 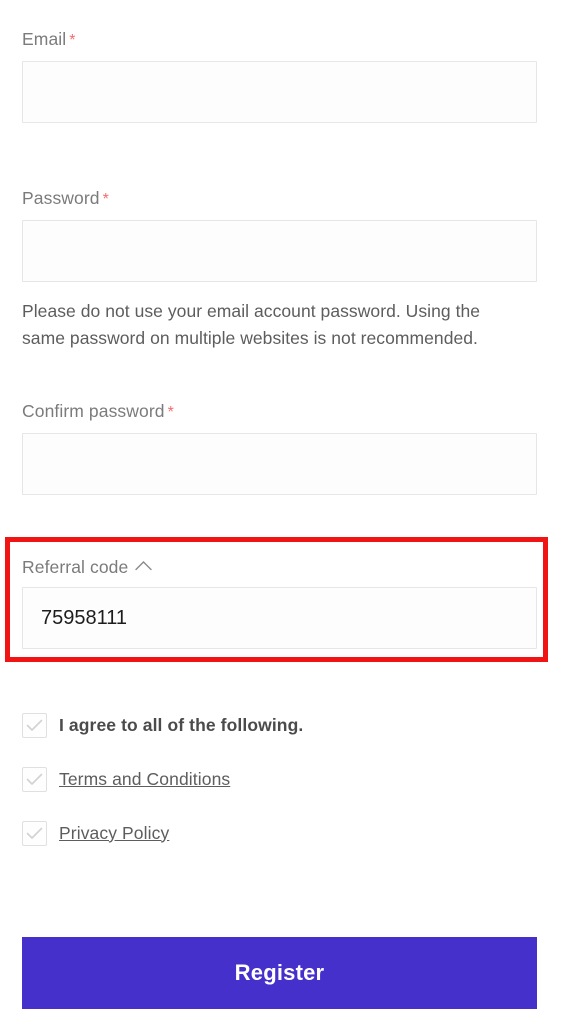 What do you see at coordinates (114, 833) in the screenshot?
I see `privacy-policy-link: Privacy Policy` at bounding box center [114, 833].